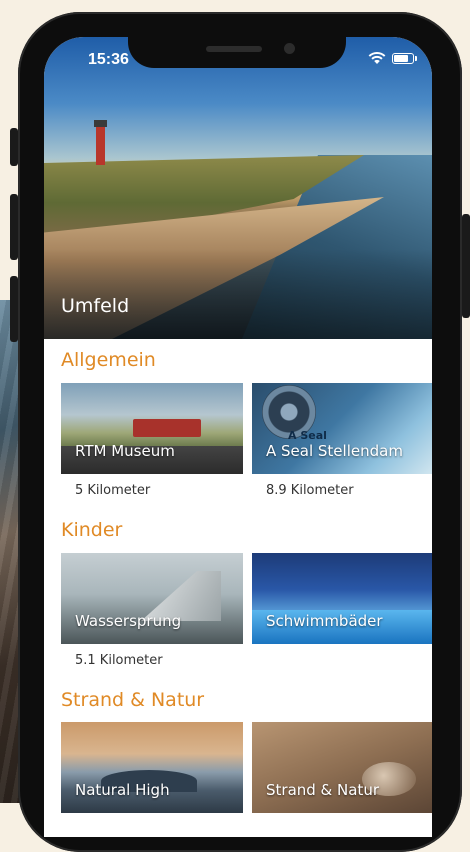 This screenshot has width=470, height=852. What do you see at coordinates (108, 360) in the screenshot?
I see `section-title-allgemein: Allgemein` at bounding box center [108, 360].